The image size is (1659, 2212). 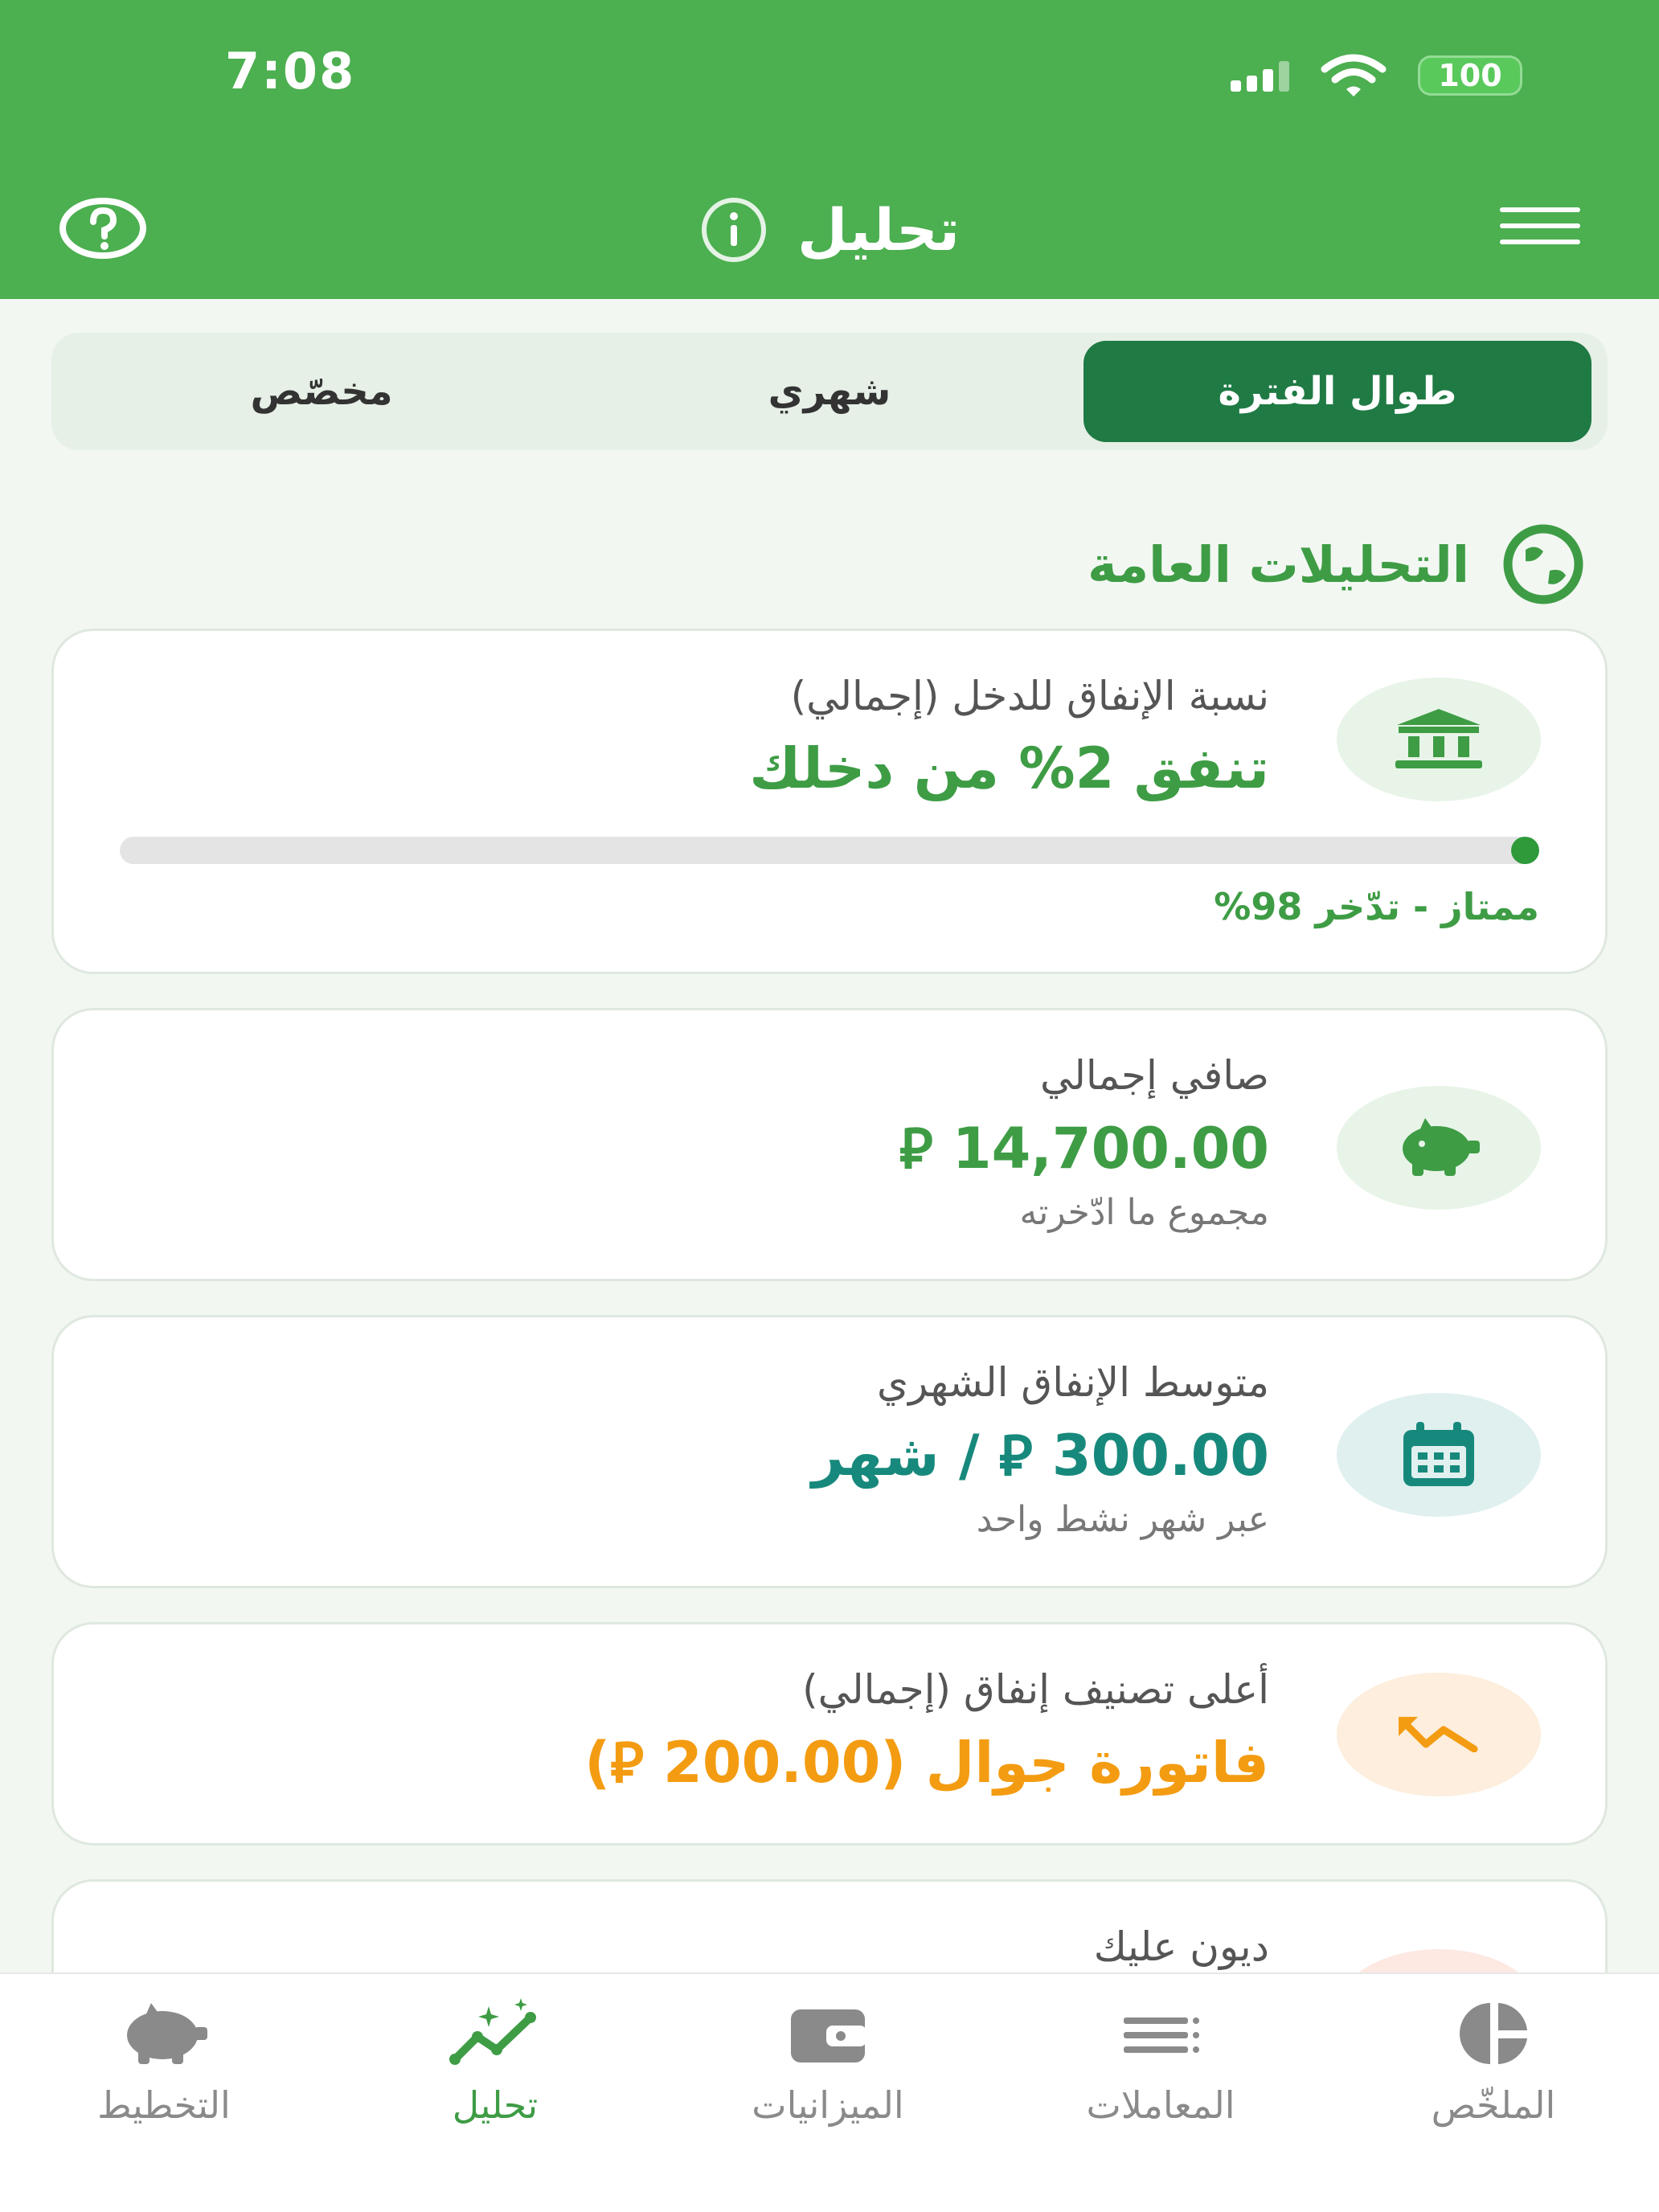 What do you see at coordinates (496, 2105) in the screenshot?
I see `nav-label: تحليل` at bounding box center [496, 2105].